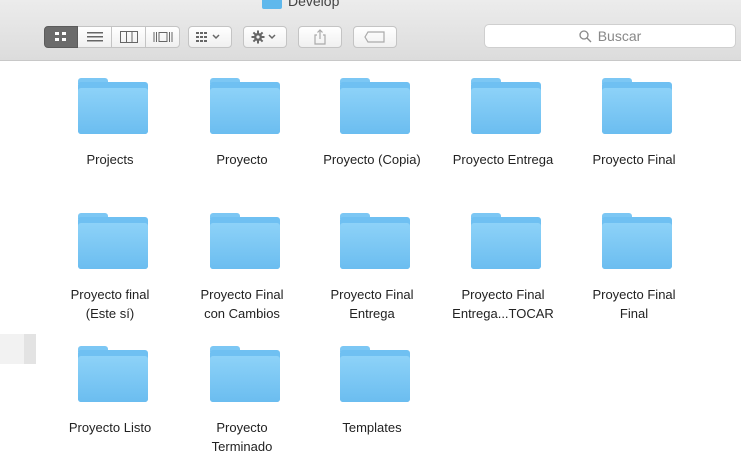 Image resolution: width=741 pixels, height=472 pixels. Describe the element at coordinates (110, 304) in the screenshot. I see `folder-label: Proyecto final (Este sí)` at that location.